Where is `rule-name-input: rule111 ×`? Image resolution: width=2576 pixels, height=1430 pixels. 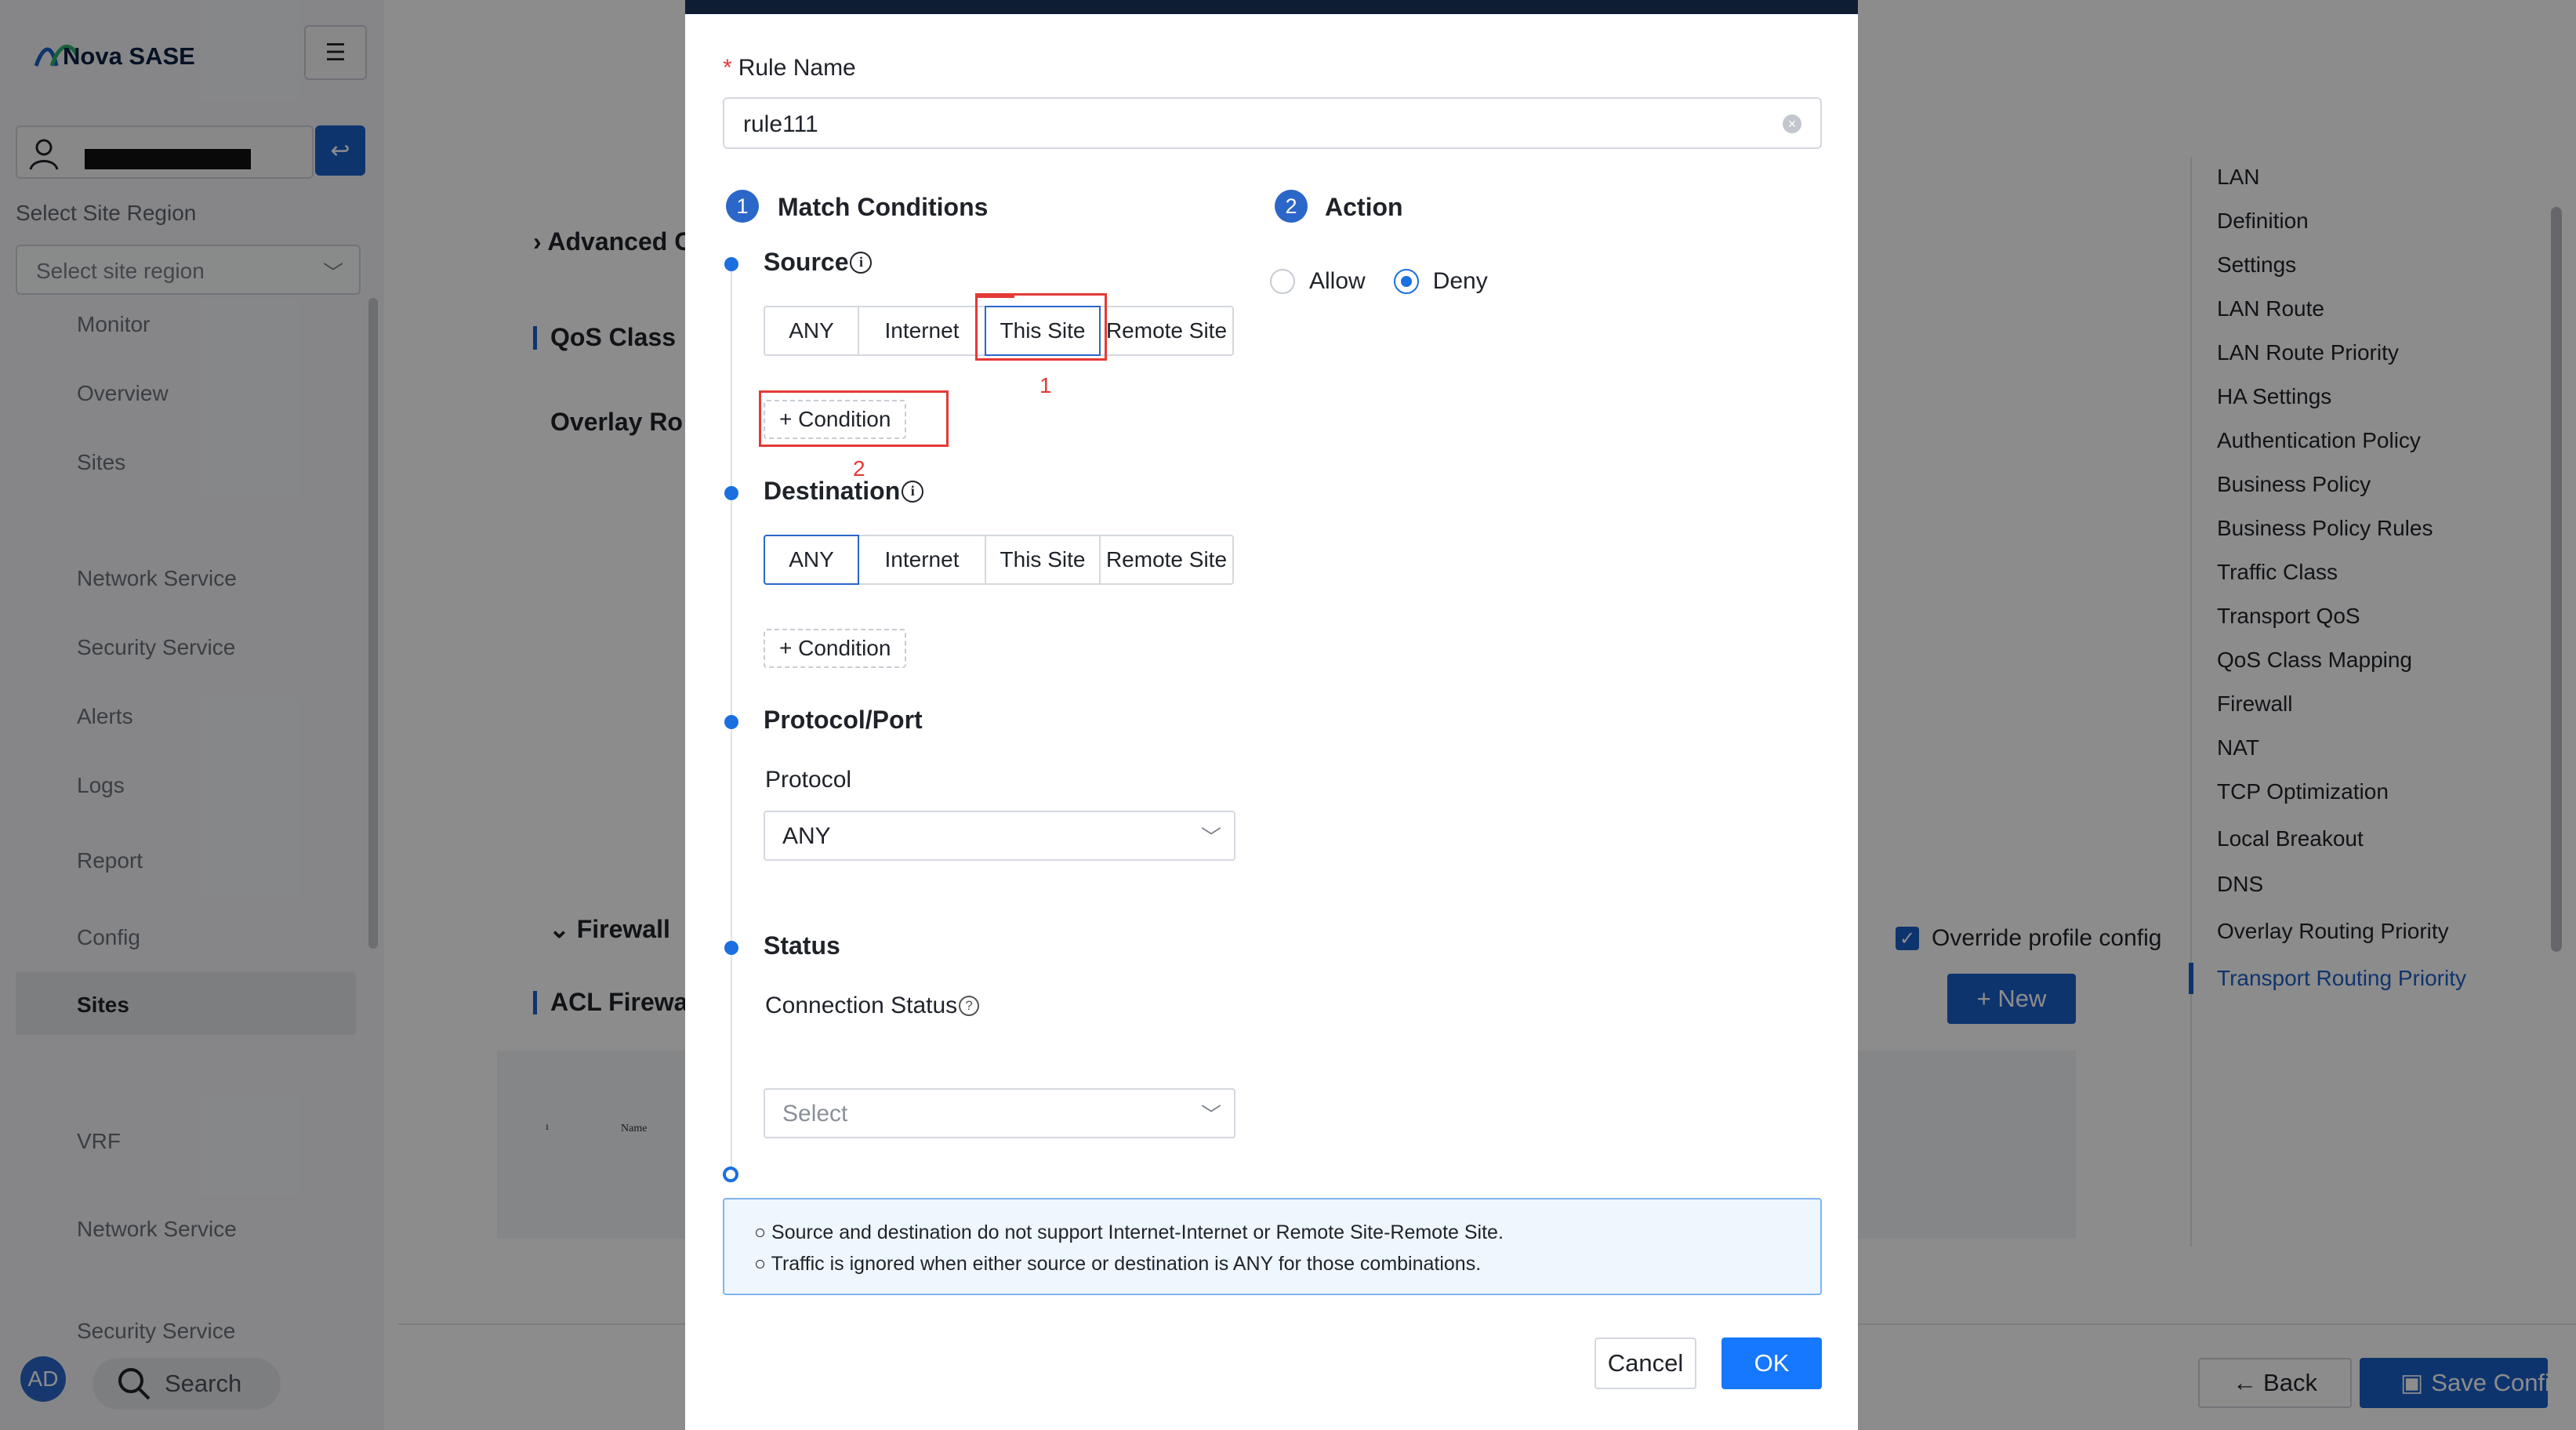
rule-name-input: rule111 × is located at coordinates (1273, 123).